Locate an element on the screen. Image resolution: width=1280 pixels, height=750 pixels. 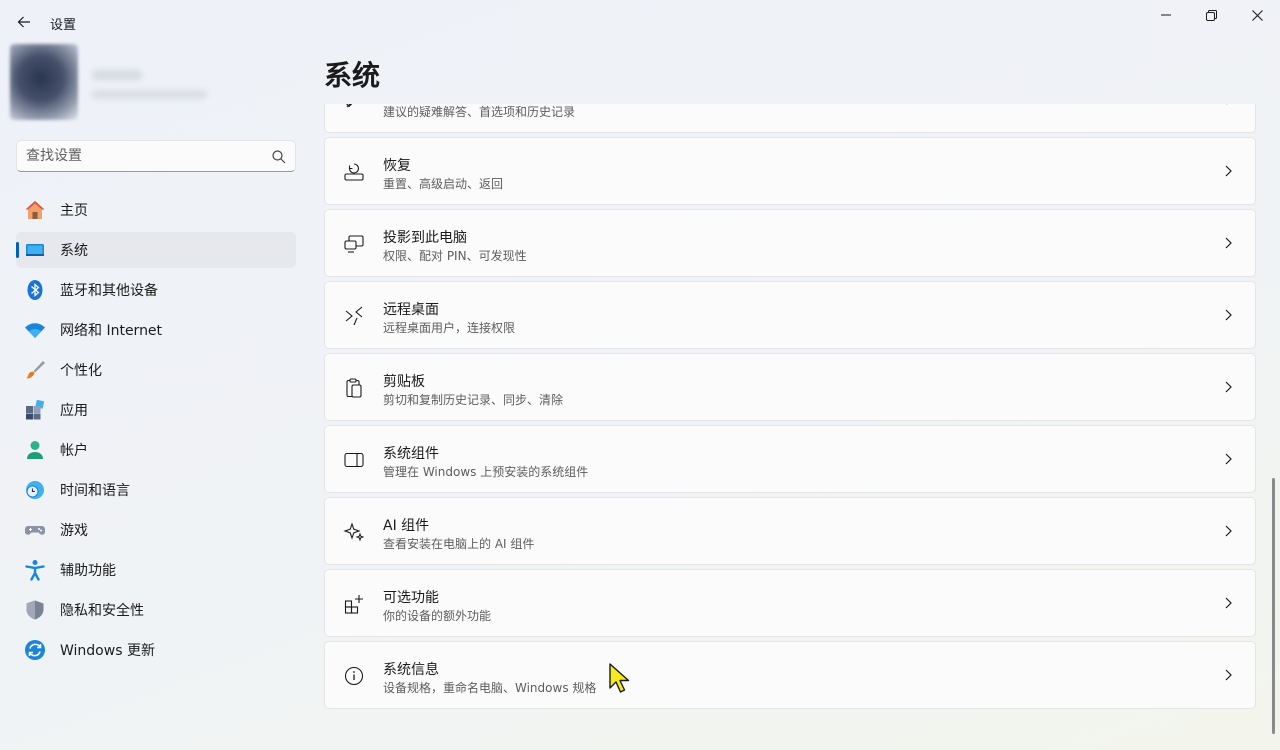
back-arrow-icon is located at coordinates (23, 22).